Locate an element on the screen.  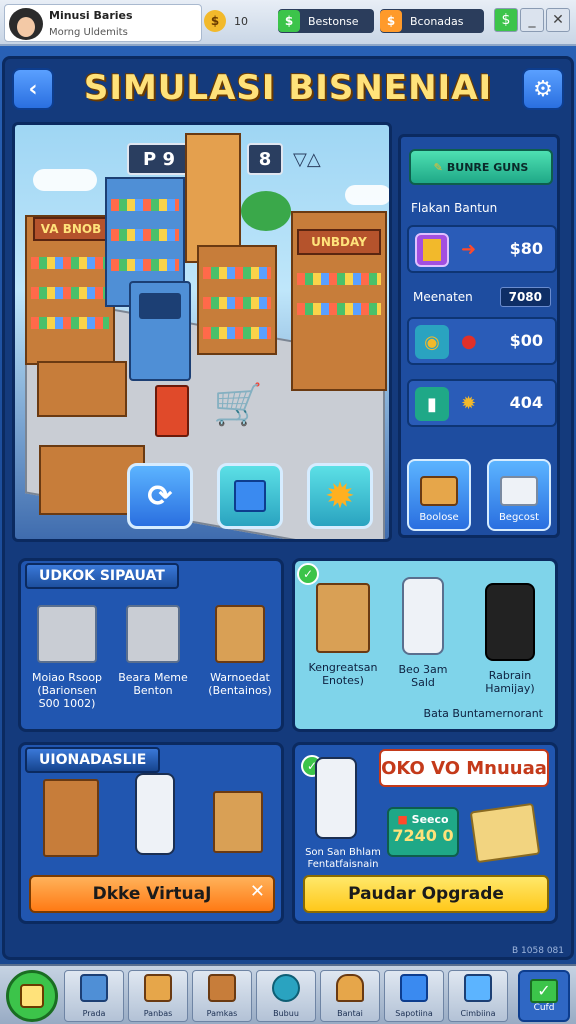
resource-2-counter: $ Bconadas is located at coordinates (432, 21).